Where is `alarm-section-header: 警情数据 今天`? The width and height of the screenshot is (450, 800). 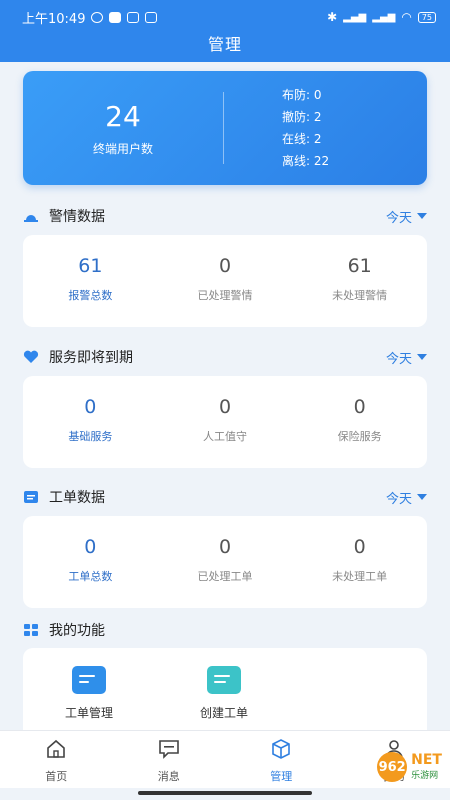 alarm-section-header: 警情数据 今天 is located at coordinates (225, 216).